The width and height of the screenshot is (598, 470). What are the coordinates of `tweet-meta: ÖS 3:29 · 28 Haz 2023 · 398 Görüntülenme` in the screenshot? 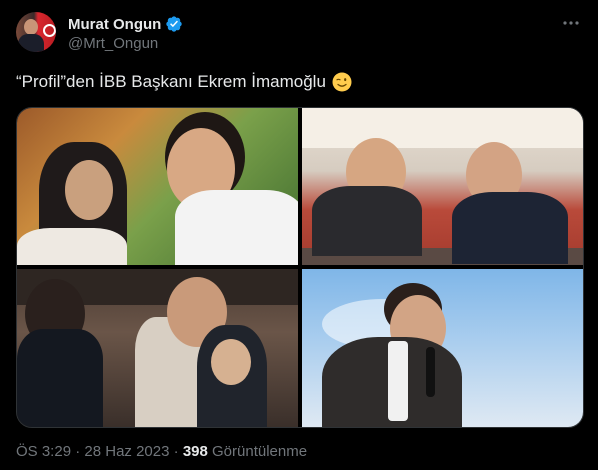 It's located at (161, 451).